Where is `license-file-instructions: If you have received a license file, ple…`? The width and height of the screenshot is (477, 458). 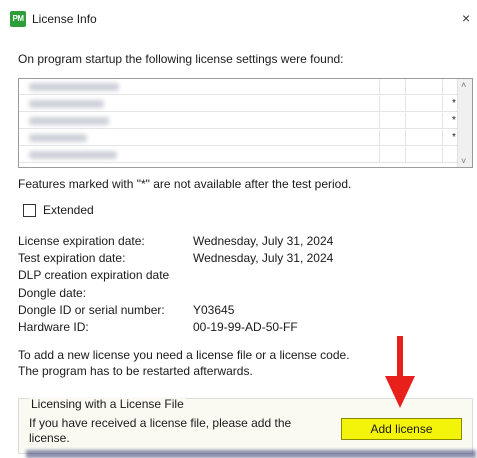
license-file-instructions: If you have received a license file, ple… is located at coordinates (160, 430).